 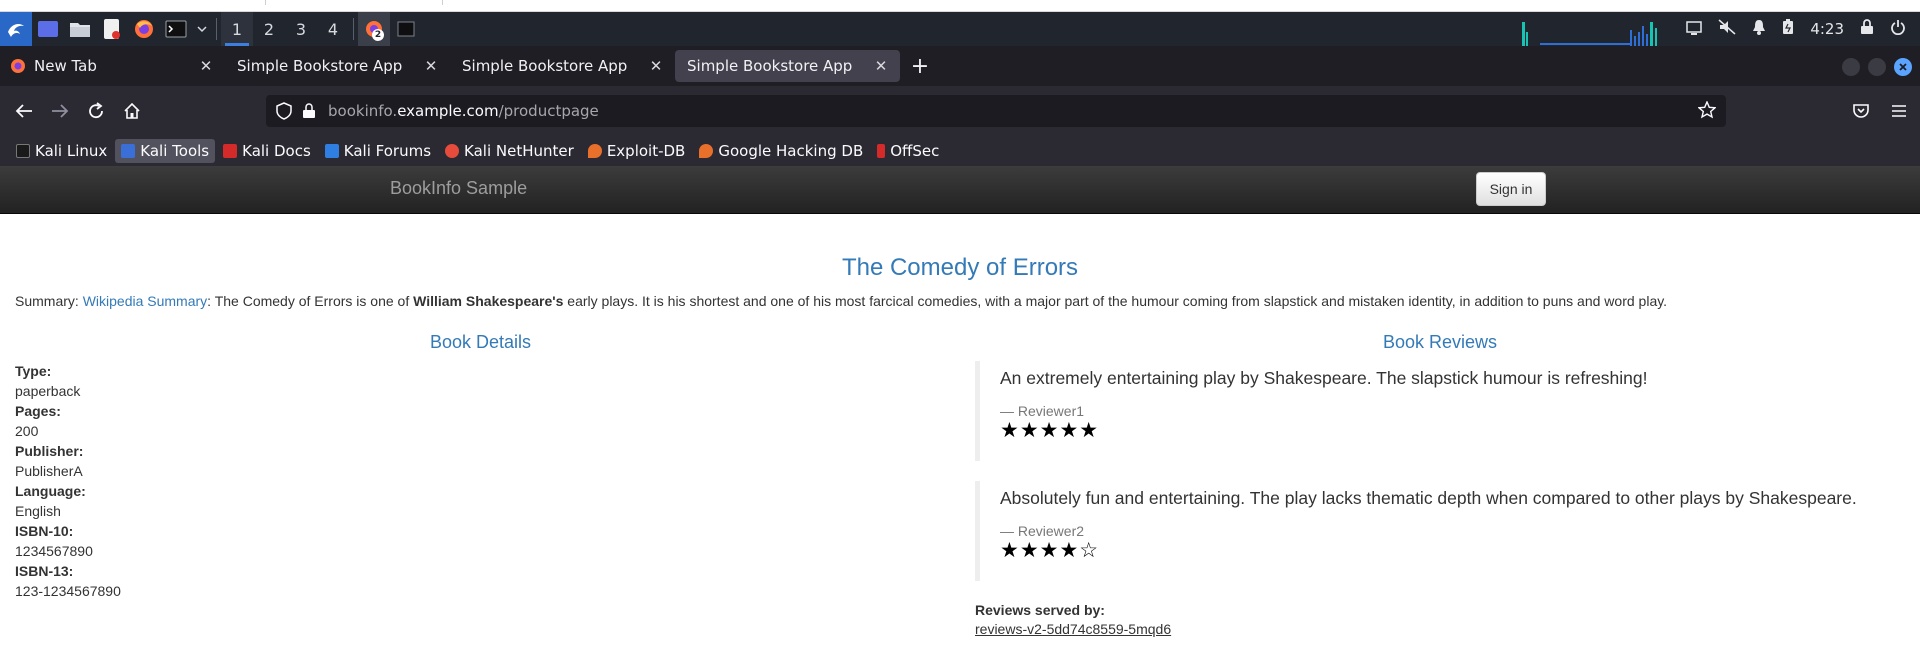 What do you see at coordinates (27, 431) in the screenshot?
I see `detail-value-pages: 200` at bounding box center [27, 431].